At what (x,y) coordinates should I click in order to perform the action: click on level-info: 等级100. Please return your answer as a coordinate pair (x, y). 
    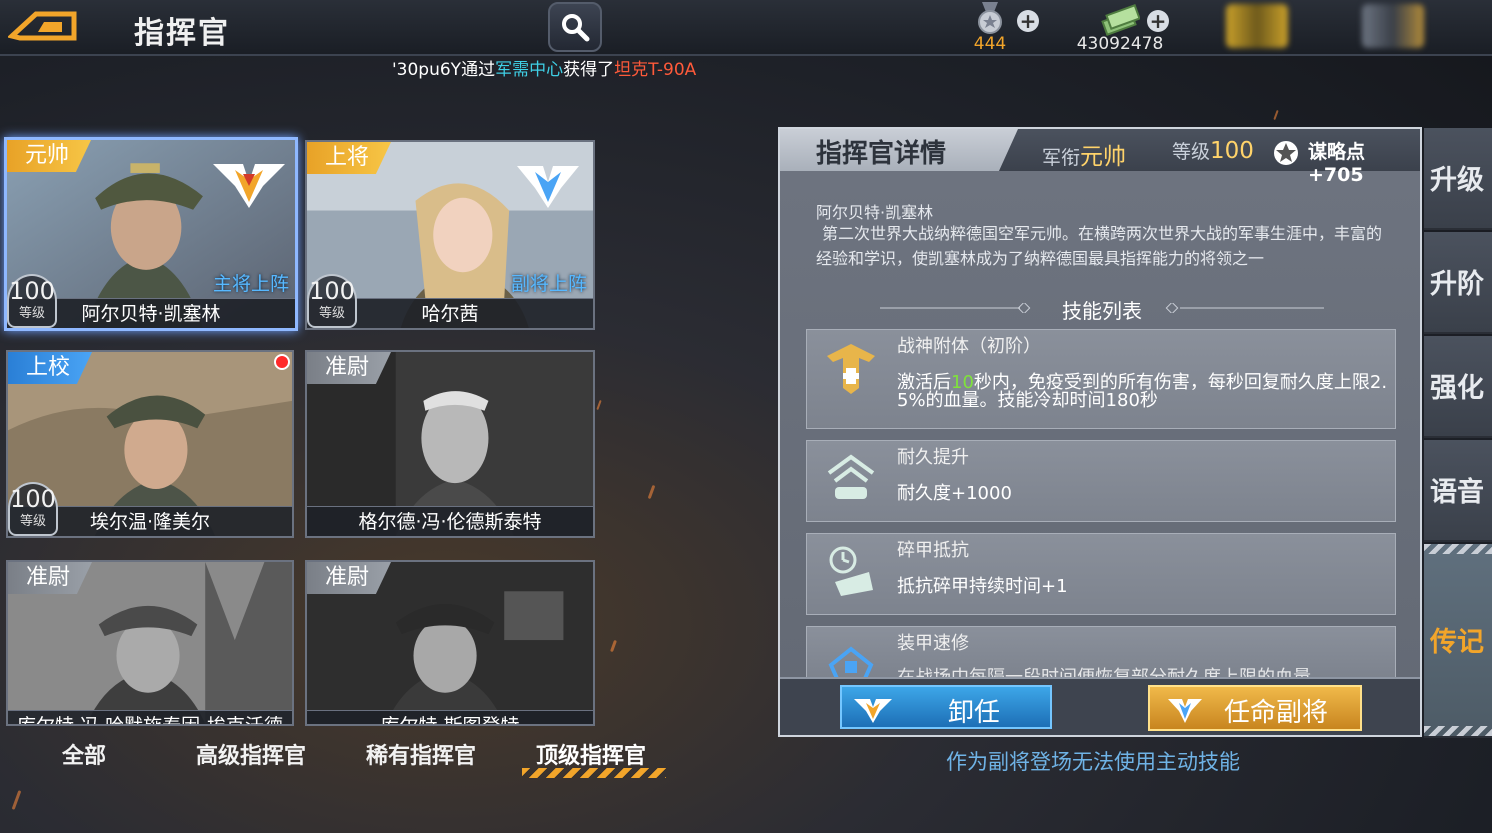
    Looking at the image, I should click on (1213, 150).